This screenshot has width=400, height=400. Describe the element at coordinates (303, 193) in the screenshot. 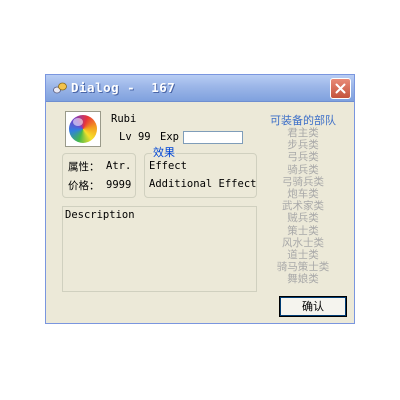

I see `list-item: 炮车类` at that location.